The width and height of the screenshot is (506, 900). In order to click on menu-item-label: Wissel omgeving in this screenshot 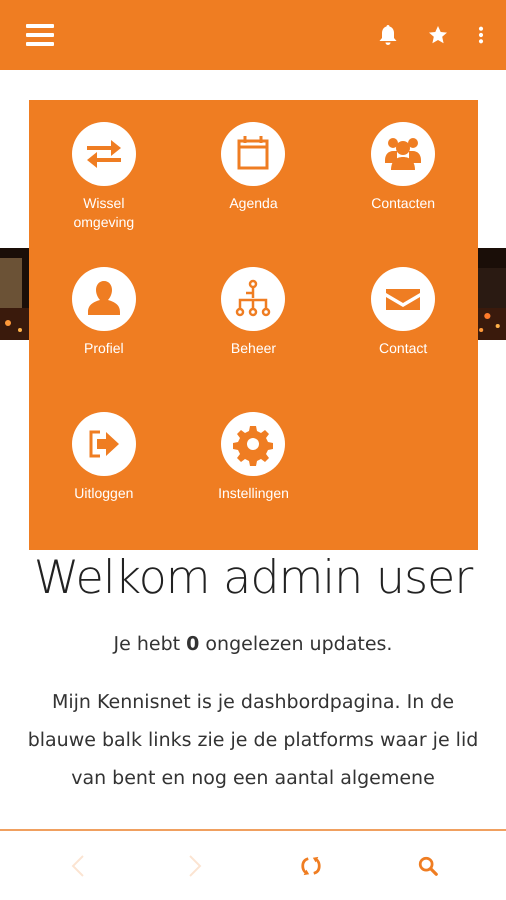, I will do `click(104, 213)`.